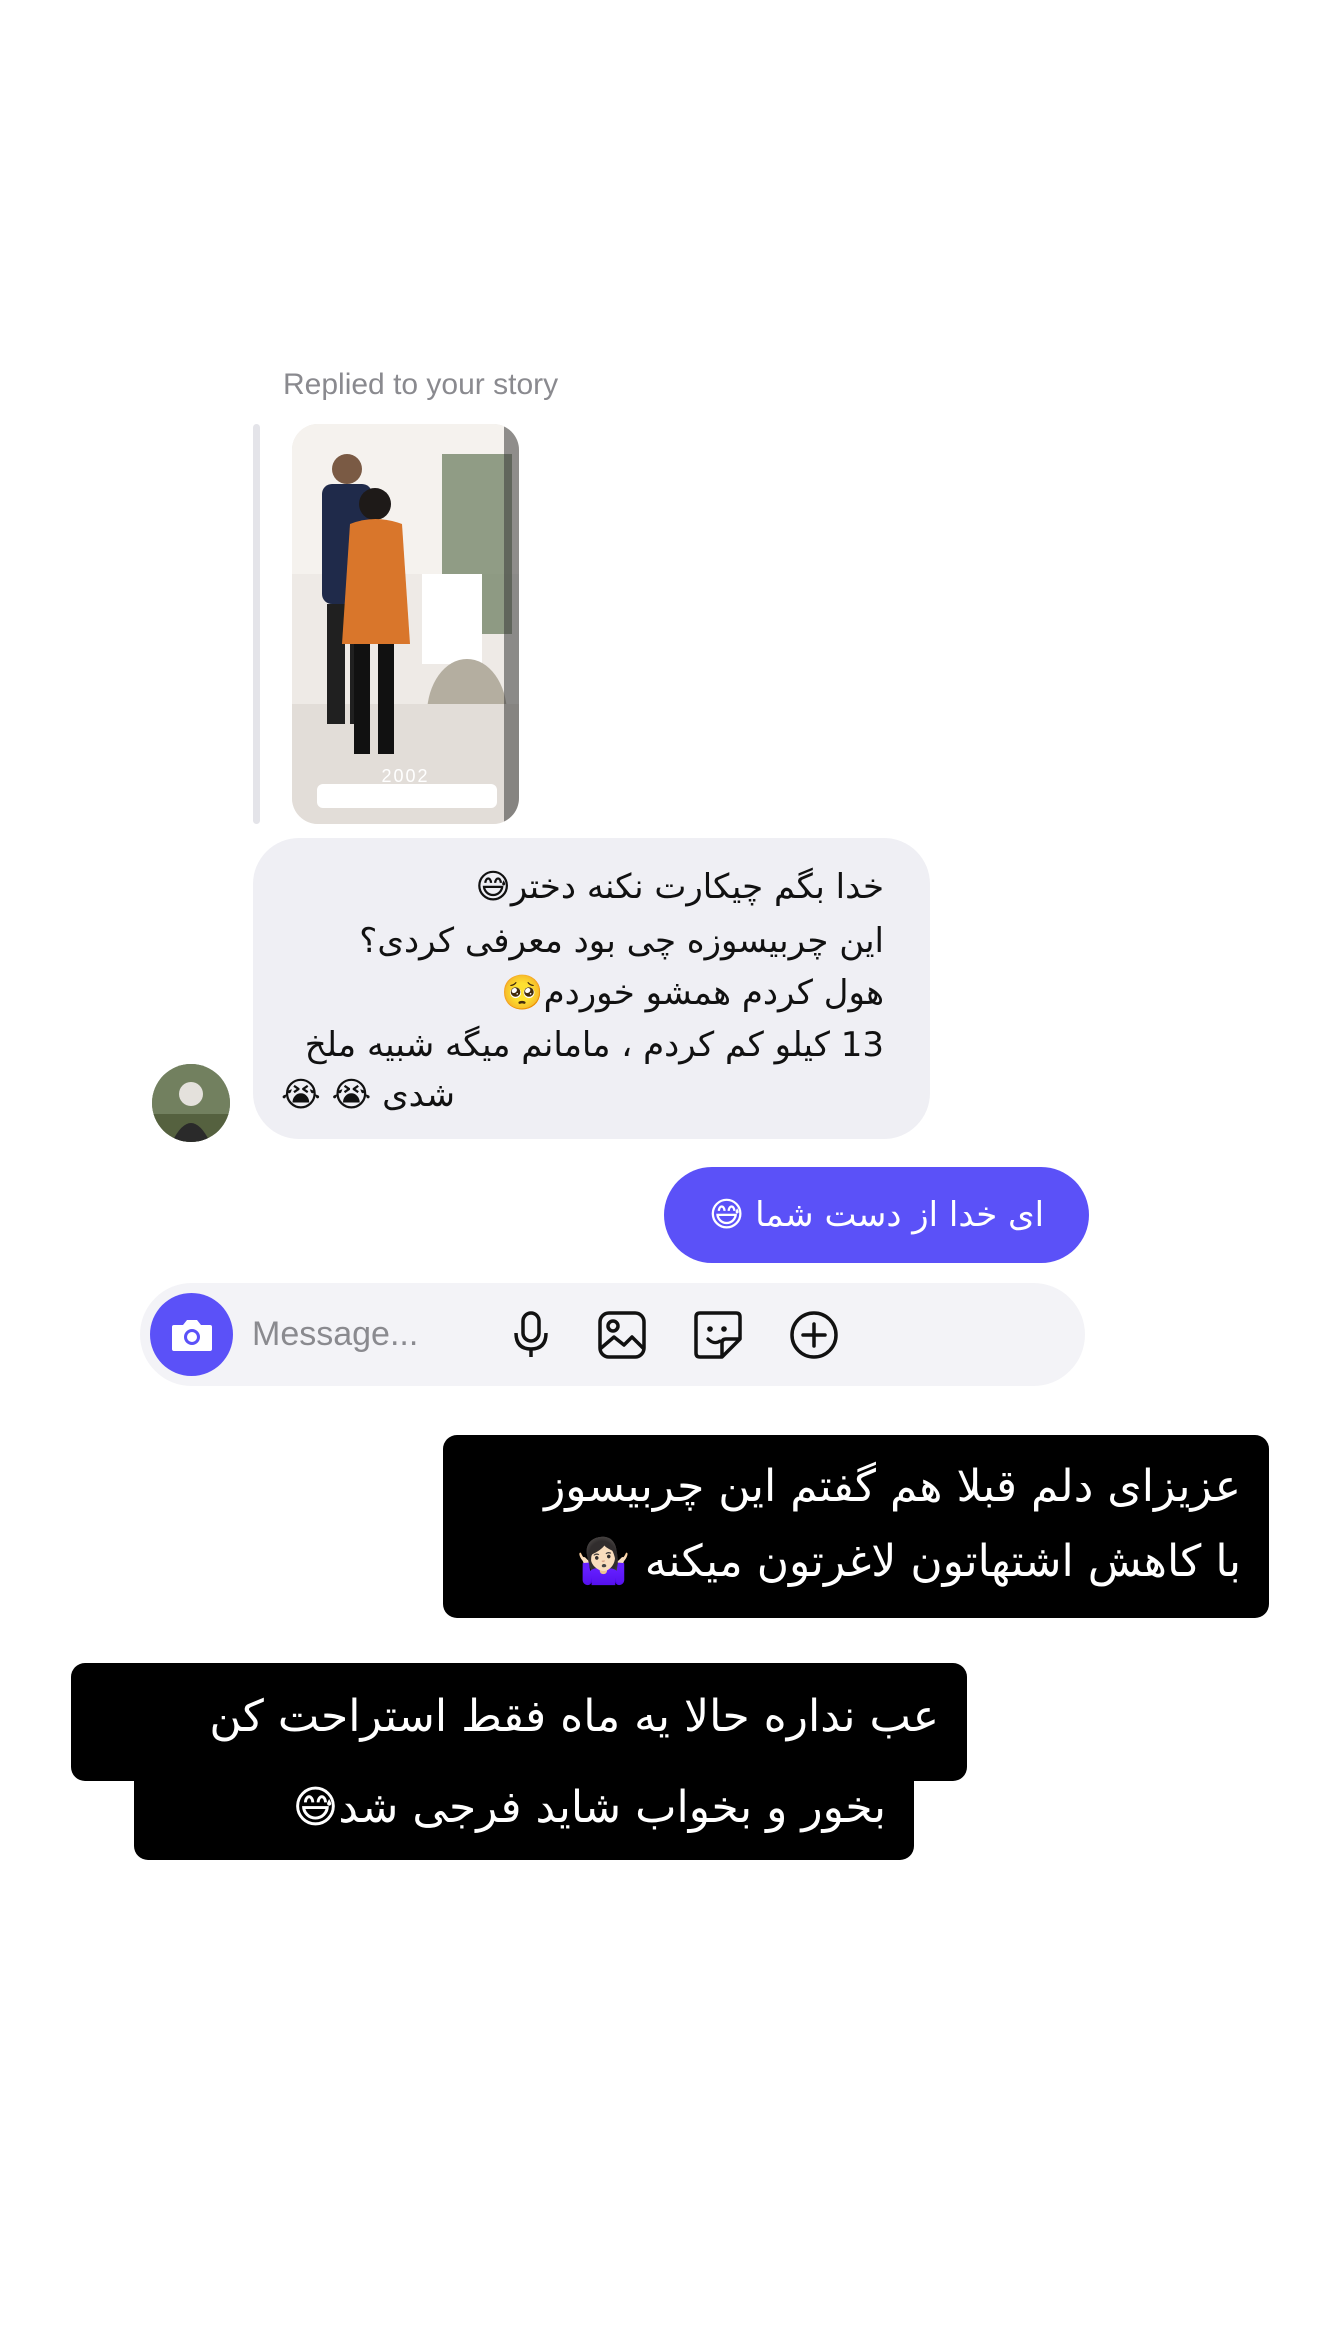 Image resolution: width=1320 pixels, height=2346 pixels. I want to click on message-line: این چربیسوزه چی بود معرفی کردی؟, so click(621, 941).